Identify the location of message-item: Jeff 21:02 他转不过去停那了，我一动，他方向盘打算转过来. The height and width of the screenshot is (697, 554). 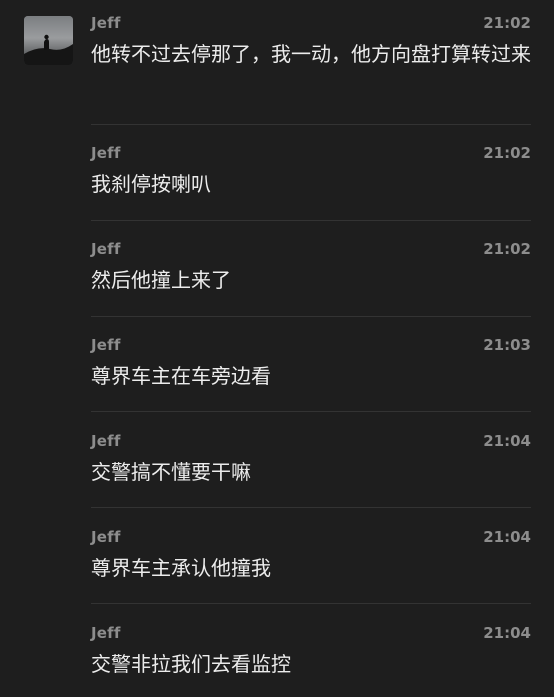
(311, 64).